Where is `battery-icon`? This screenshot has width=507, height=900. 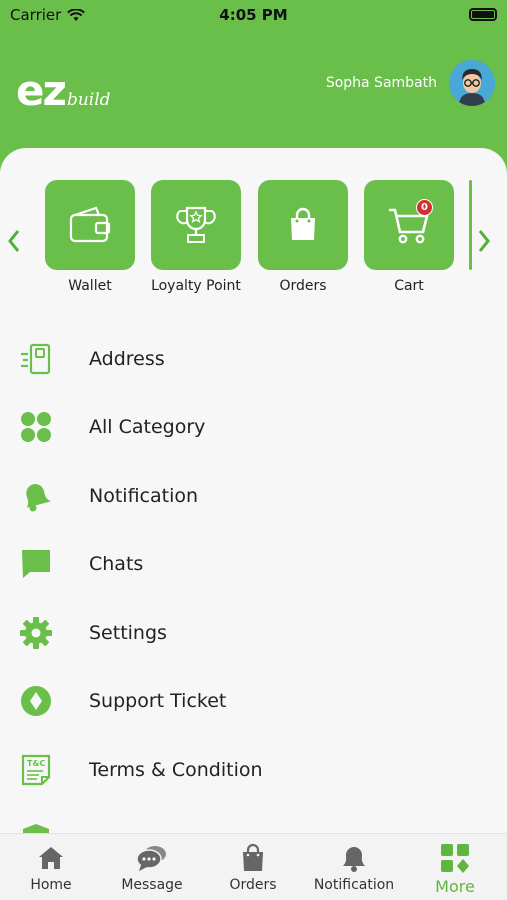
battery-icon is located at coordinates (483, 14).